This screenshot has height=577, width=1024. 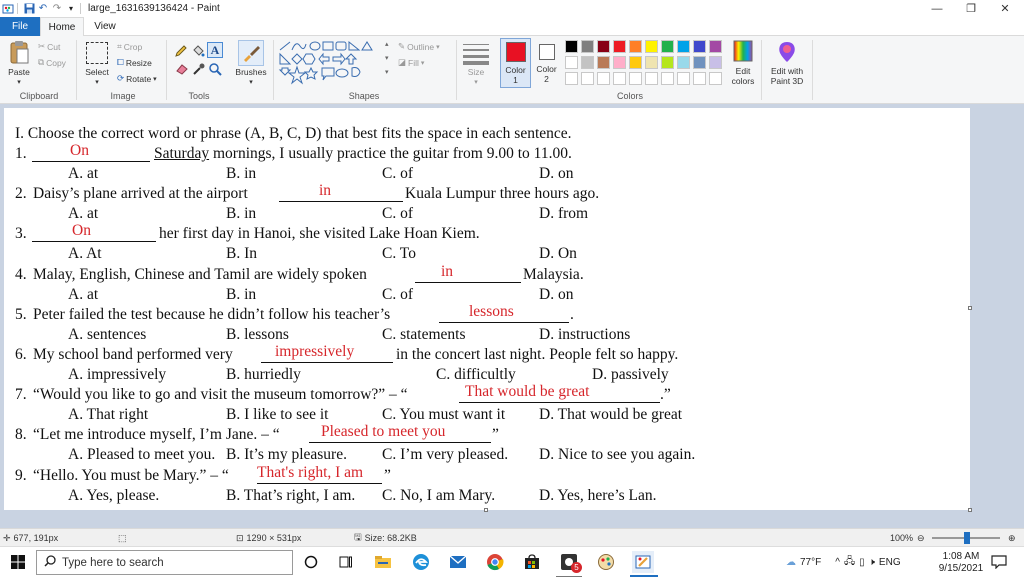 I want to click on paste-icon, so click(x=19, y=53).